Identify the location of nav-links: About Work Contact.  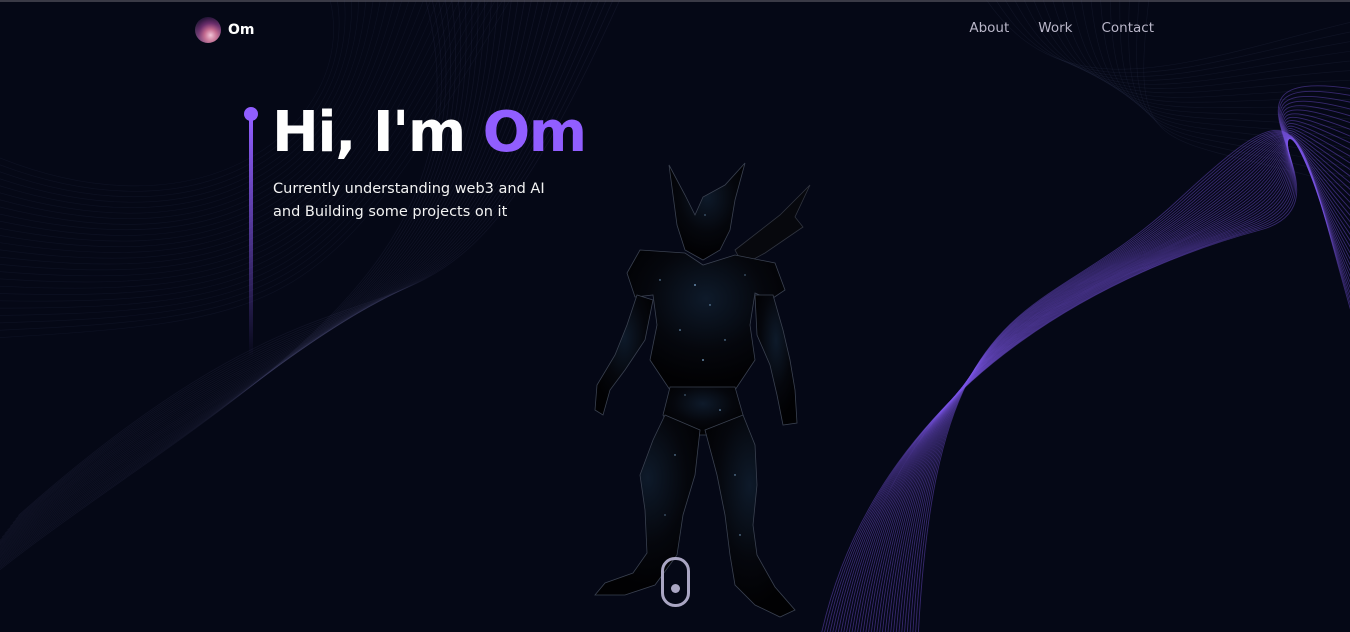
(1061, 28).